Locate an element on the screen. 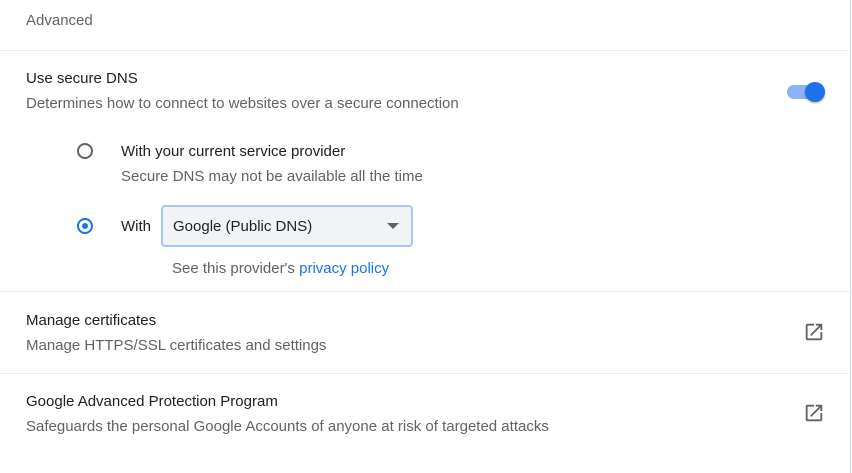 This screenshot has height=473, width=852. radio-current-provider is located at coordinates (85, 151).